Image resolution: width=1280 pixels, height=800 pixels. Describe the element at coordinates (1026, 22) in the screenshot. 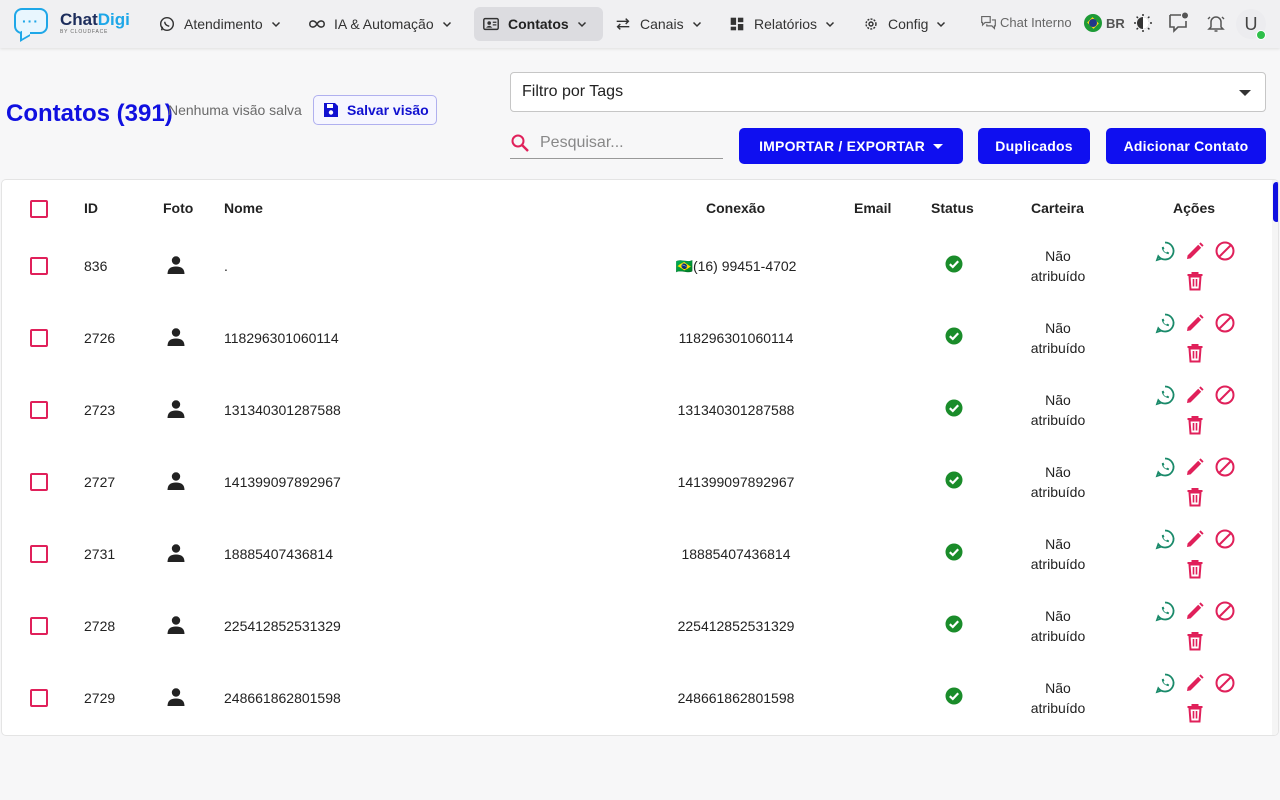

I see `chat-interno-link: Chat Interno` at that location.